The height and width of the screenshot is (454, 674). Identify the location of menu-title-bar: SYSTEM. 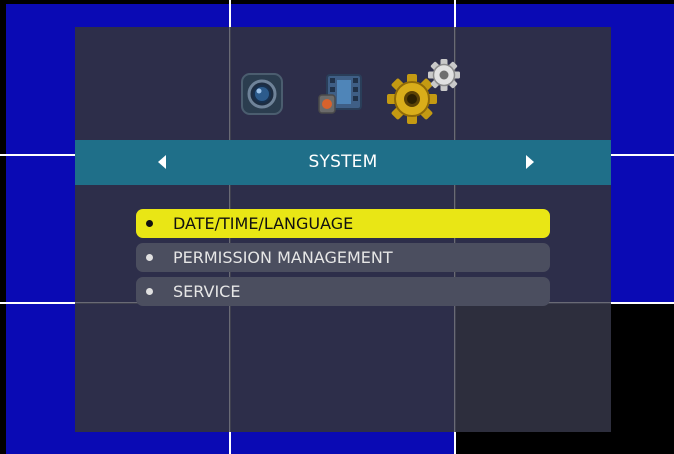
(343, 162).